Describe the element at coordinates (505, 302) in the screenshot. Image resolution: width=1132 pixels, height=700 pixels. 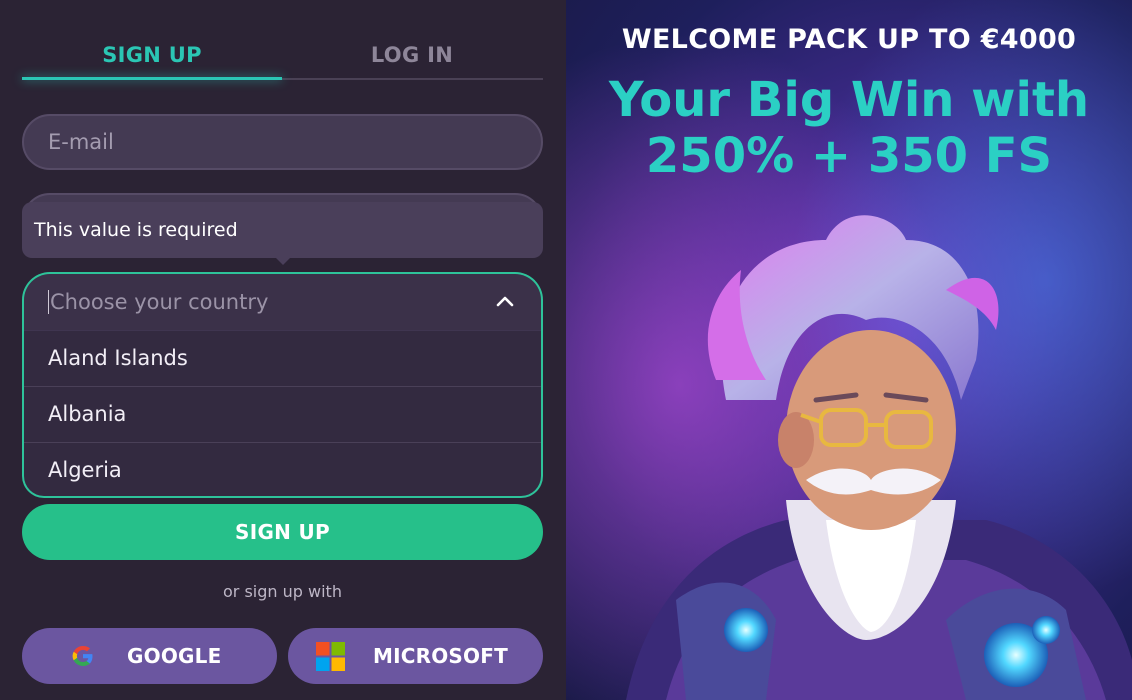
I see `chevron-up-icon` at that location.